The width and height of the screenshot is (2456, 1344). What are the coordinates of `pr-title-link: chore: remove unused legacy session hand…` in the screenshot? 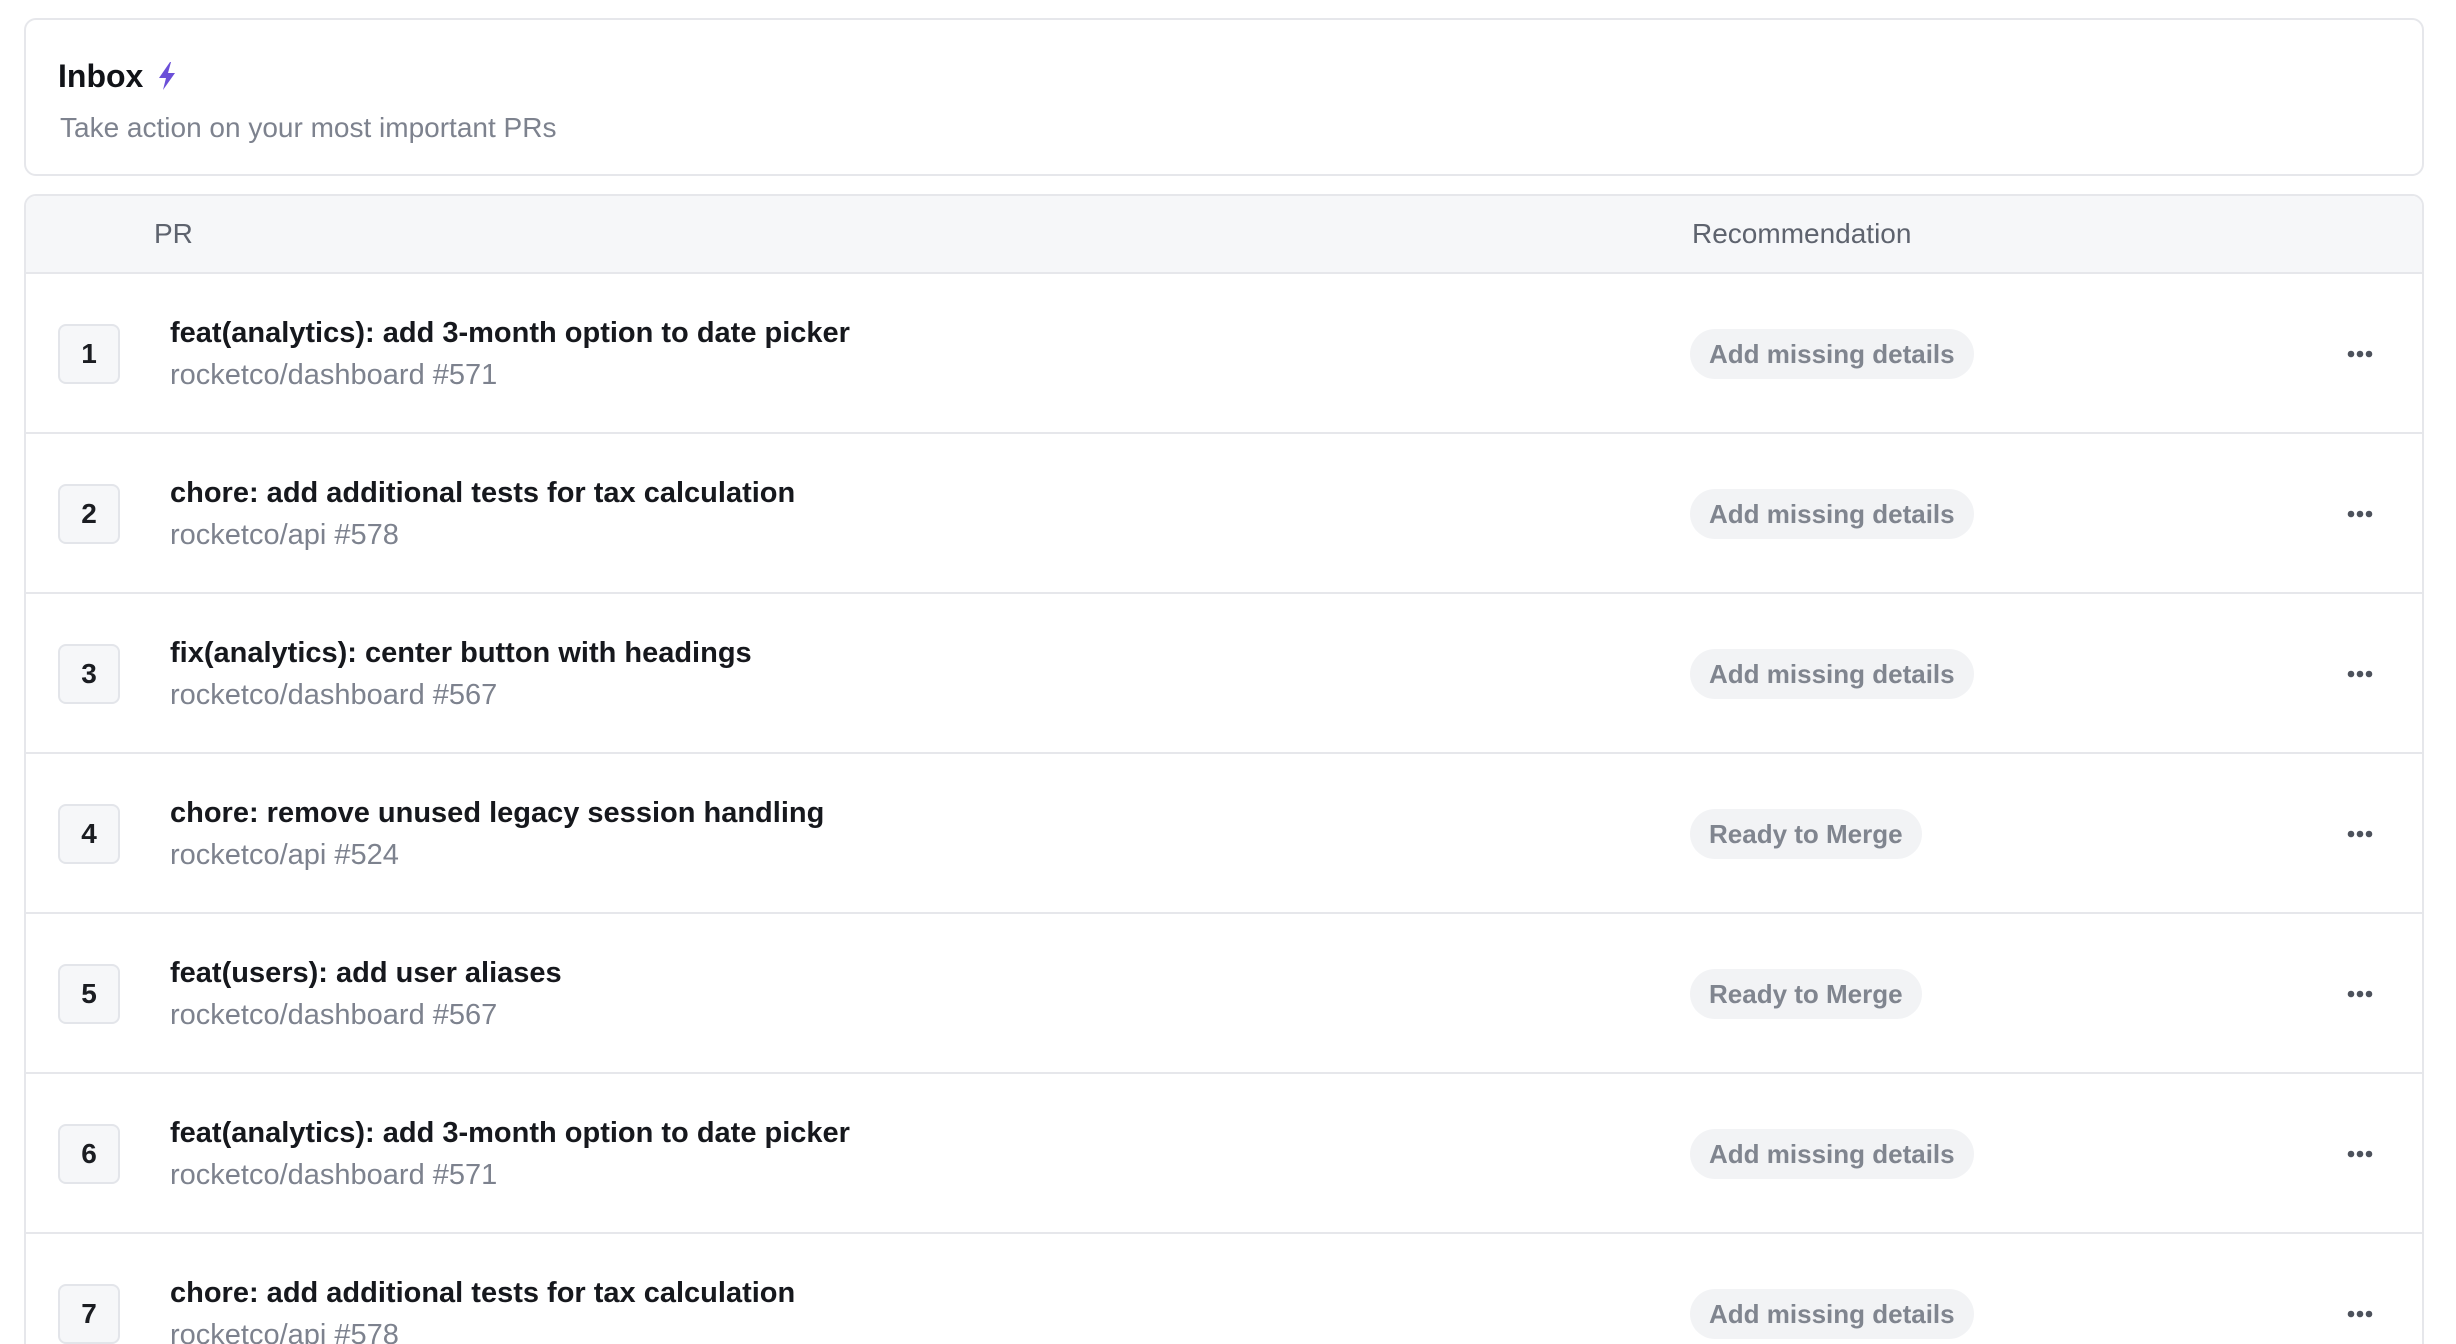 It's located at (497, 813).